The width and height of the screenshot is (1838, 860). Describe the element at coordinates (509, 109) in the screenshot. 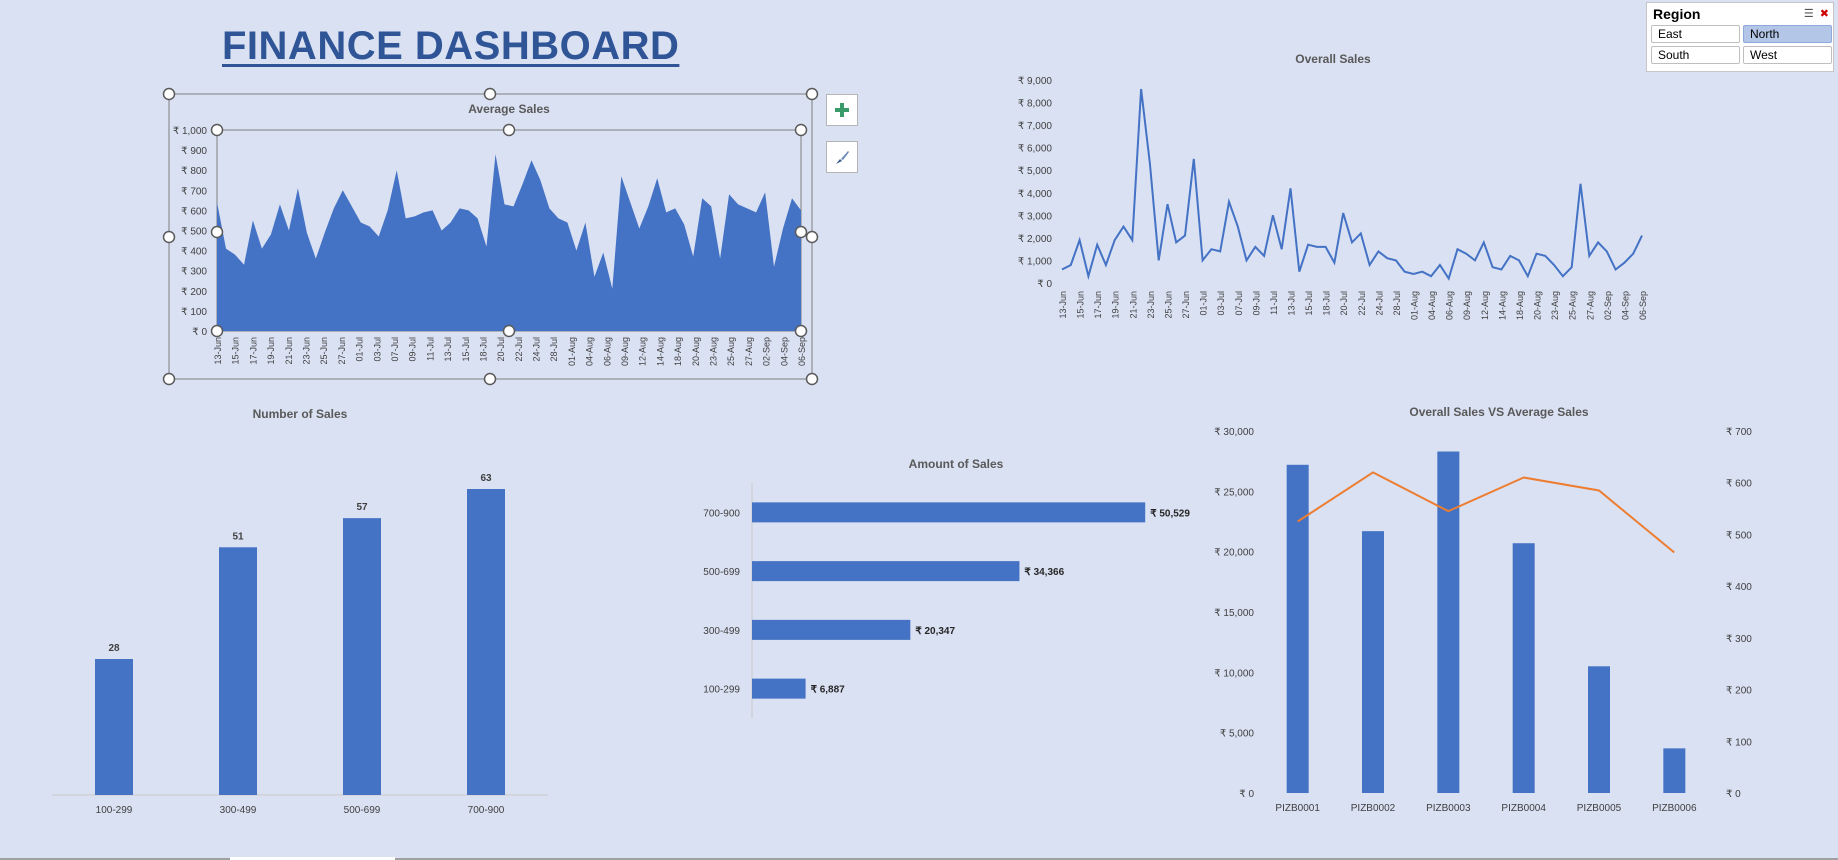

I see `chart-title: Average Sales` at that location.